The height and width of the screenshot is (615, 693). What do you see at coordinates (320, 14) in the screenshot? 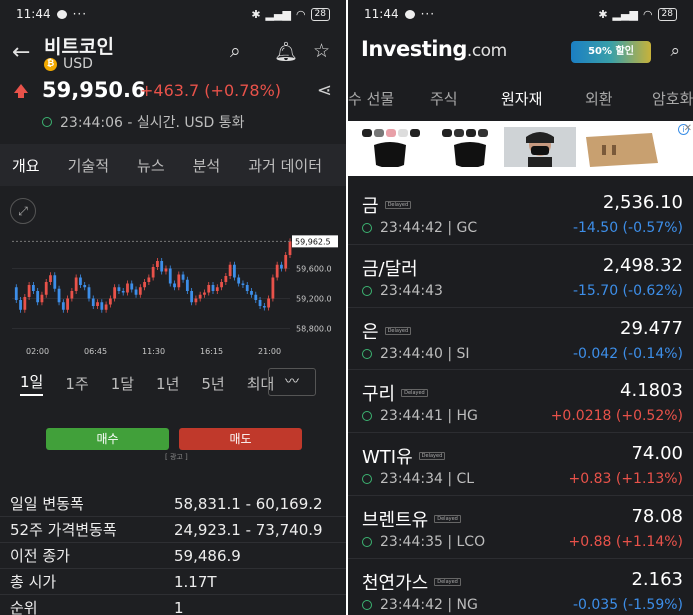
I see `battery-icon: 28` at bounding box center [320, 14].